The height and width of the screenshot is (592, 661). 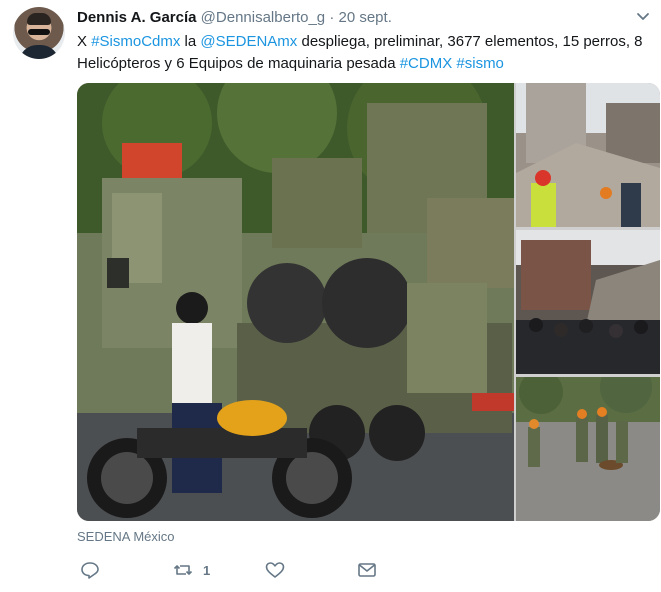 I want to click on avatar-shirt, so click(x=39, y=52).